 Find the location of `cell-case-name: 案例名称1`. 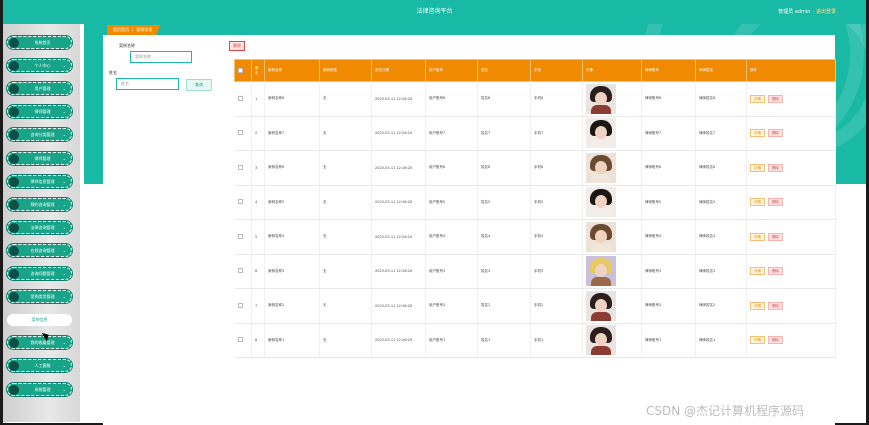

cell-case-name: 案例名称1 is located at coordinates (292, 340).